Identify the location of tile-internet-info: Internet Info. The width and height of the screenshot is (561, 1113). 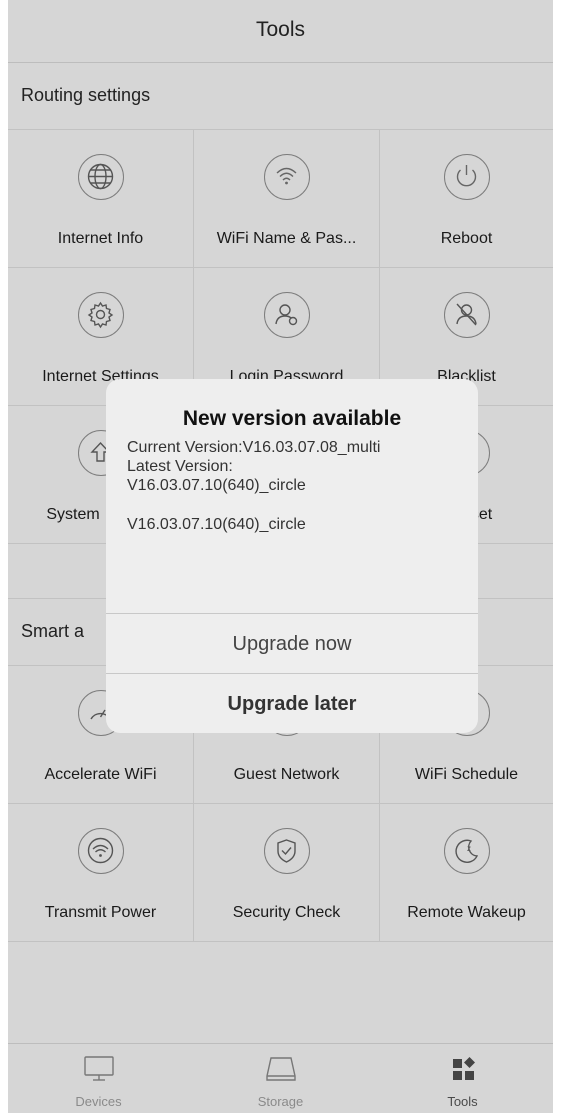
(101, 199).